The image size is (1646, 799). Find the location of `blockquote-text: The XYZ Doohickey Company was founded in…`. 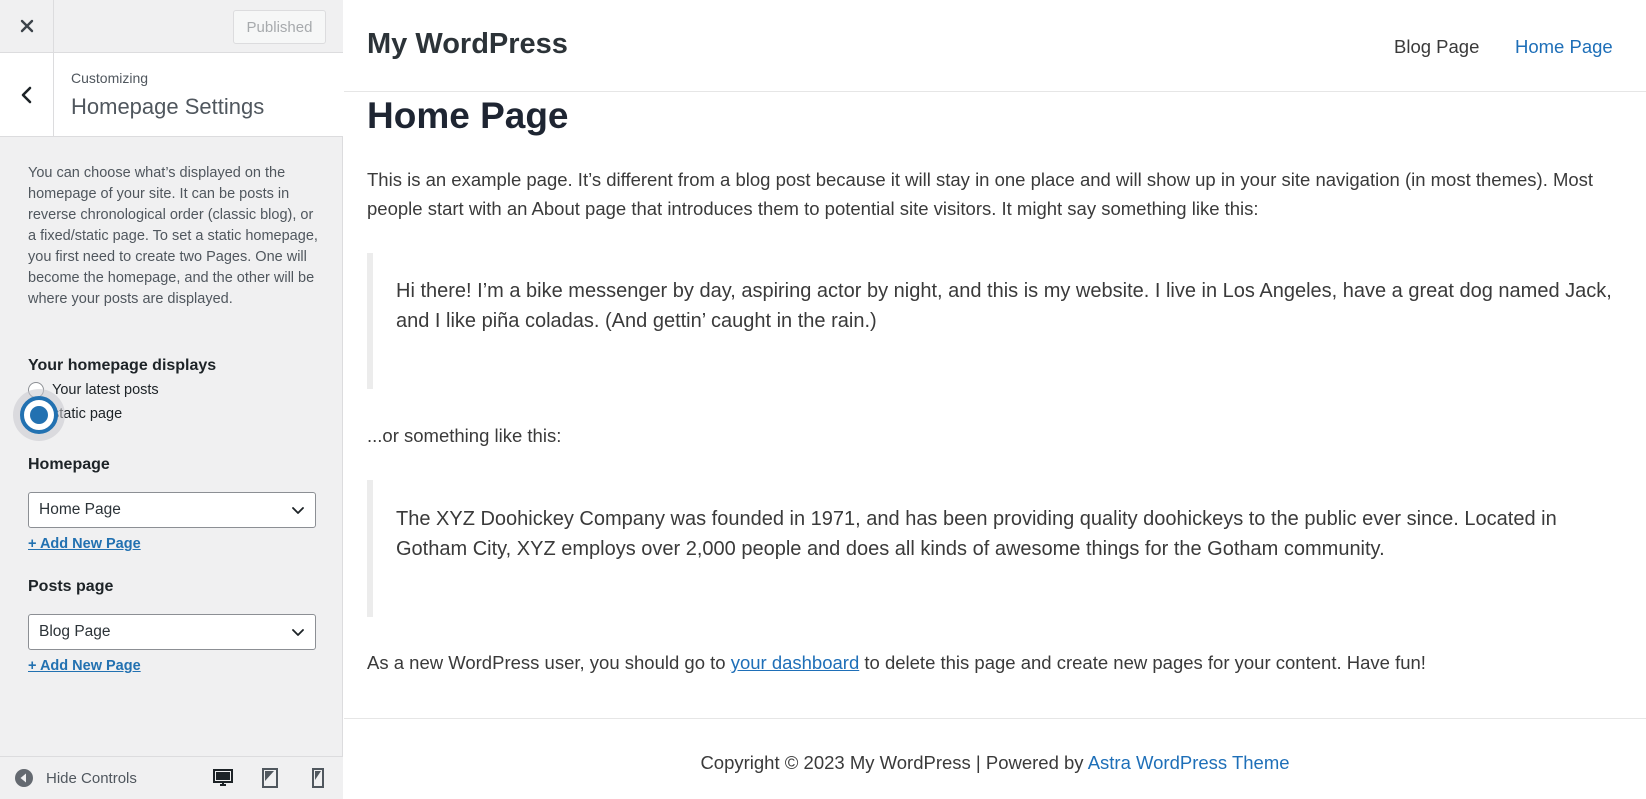

blockquote-text: The XYZ Doohickey Company was founded in… is located at coordinates (976, 534).